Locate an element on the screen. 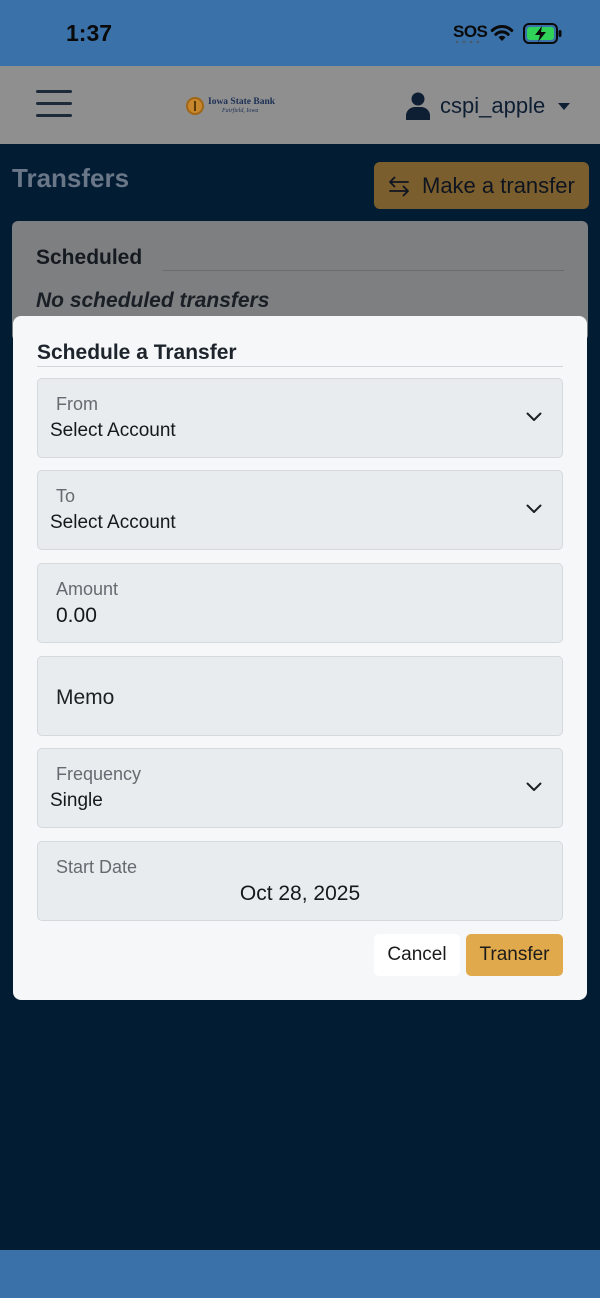 This screenshot has width=600, height=1298. amount-field: Amount 0.00 is located at coordinates (300, 603).